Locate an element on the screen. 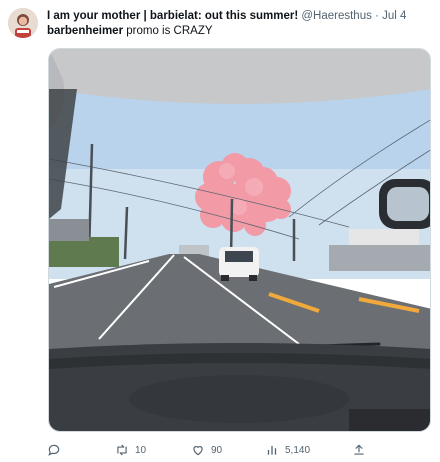 Image resolution: width=440 pixels, height=462 pixels. views-icon is located at coordinates (272, 450).